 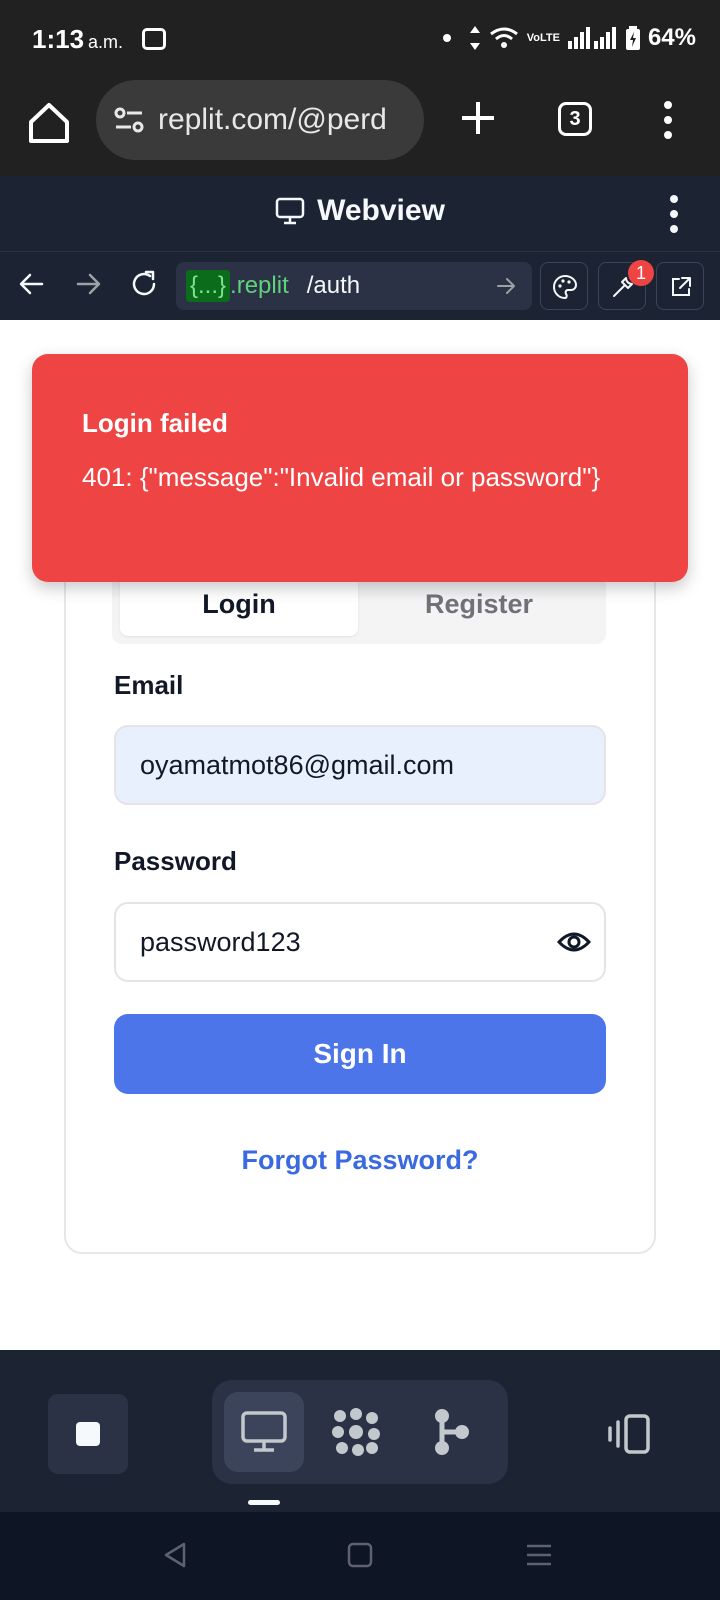 I want to click on webview-header: Webview, so click(x=360, y=214).